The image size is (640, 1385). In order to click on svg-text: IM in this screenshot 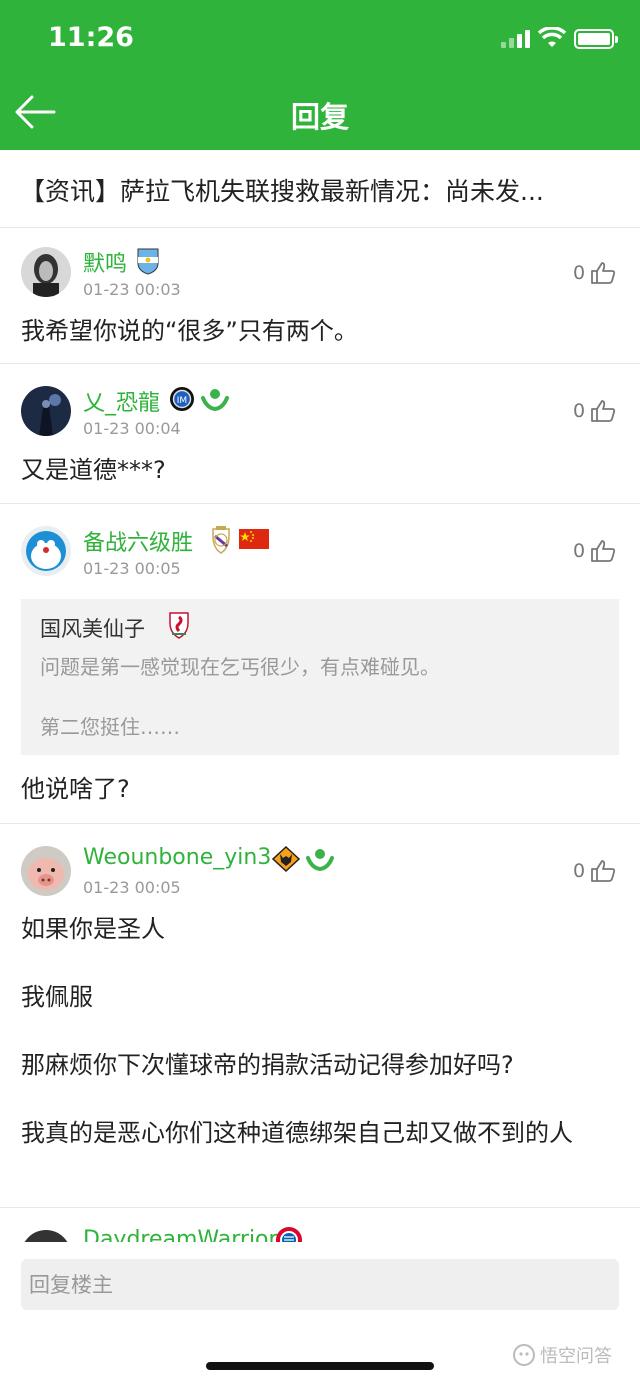, I will do `click(182, 401)`.